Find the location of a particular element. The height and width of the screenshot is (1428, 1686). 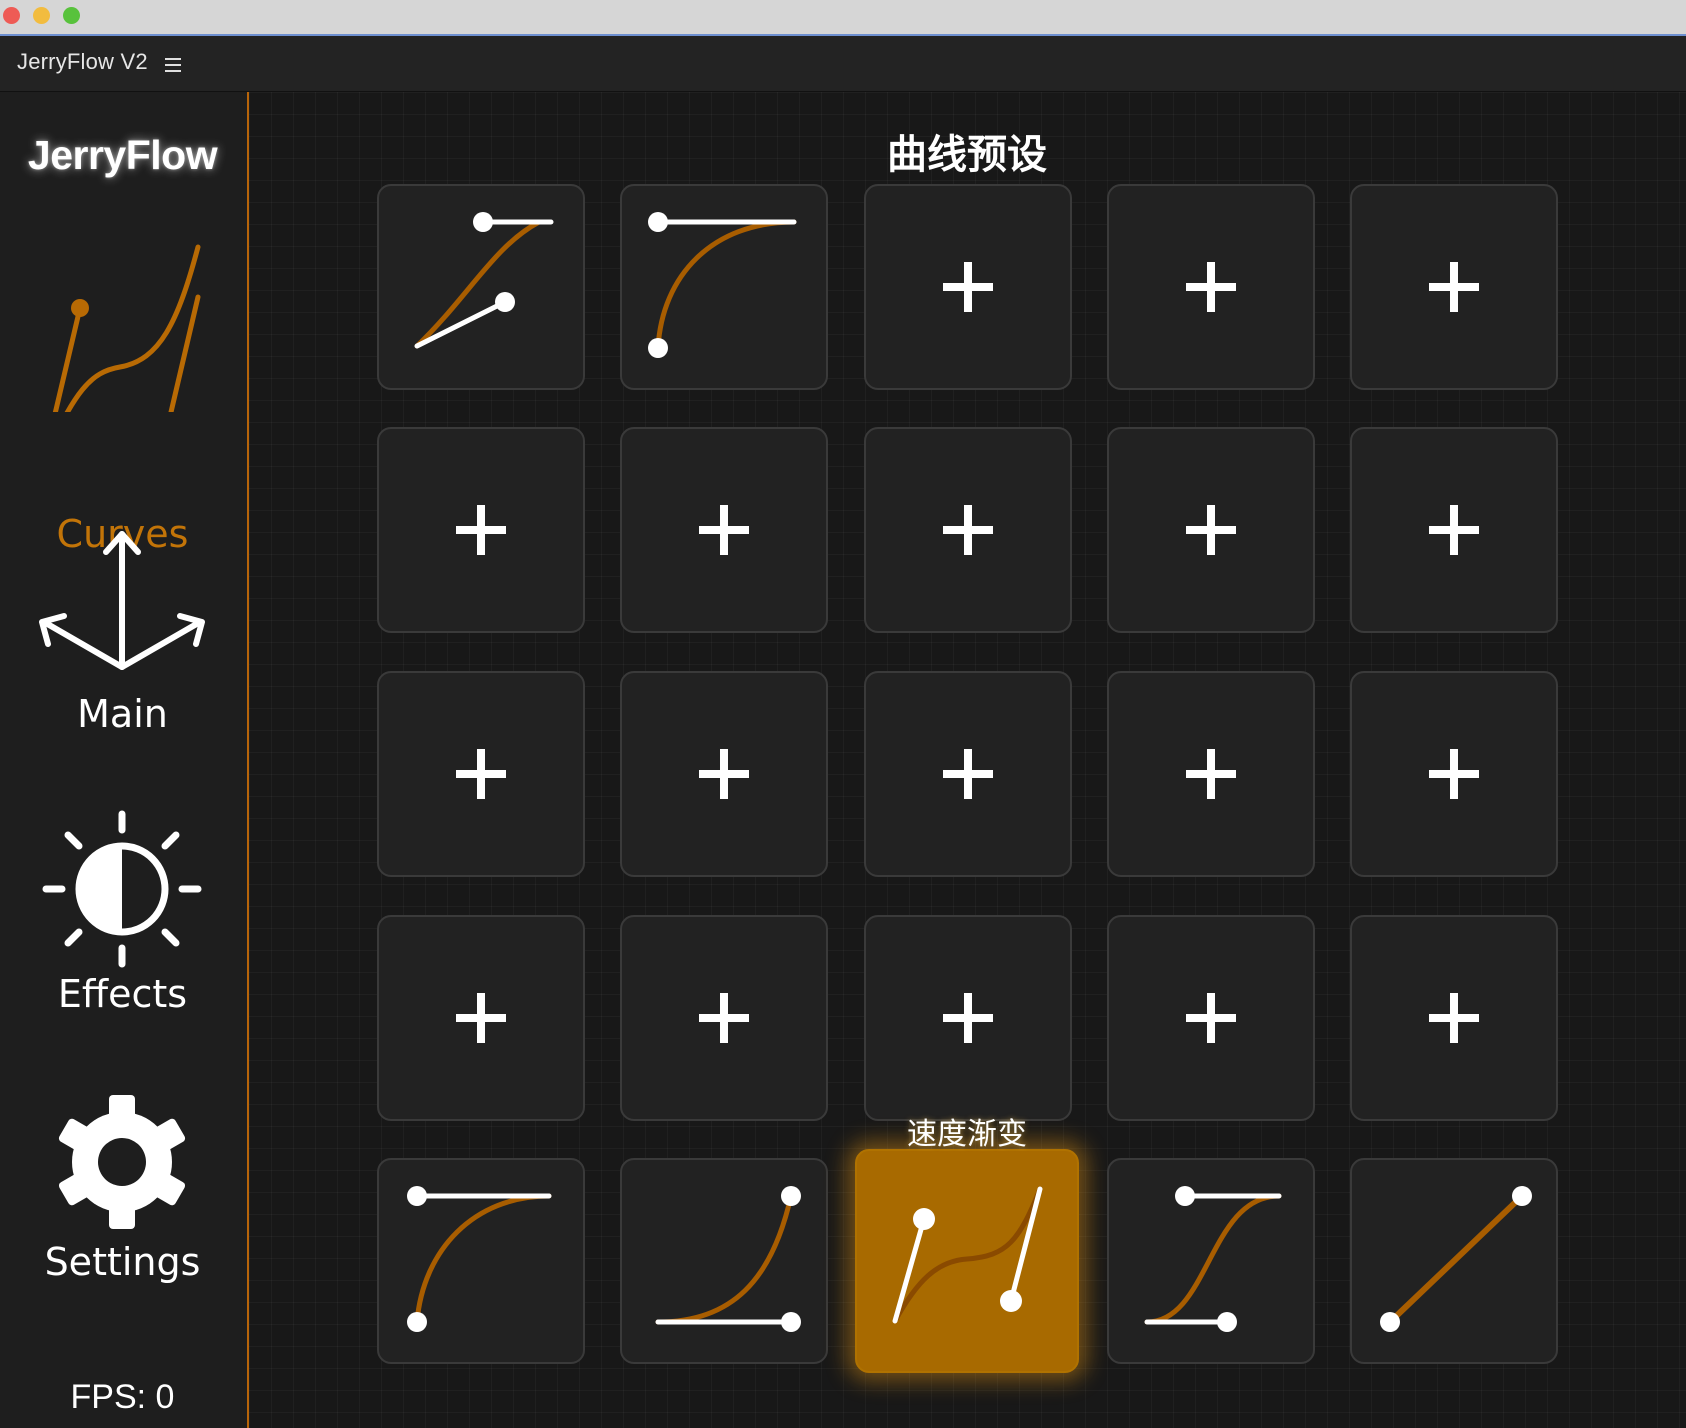

ease-in-preset-icon is located at coordinates (728, 1259).